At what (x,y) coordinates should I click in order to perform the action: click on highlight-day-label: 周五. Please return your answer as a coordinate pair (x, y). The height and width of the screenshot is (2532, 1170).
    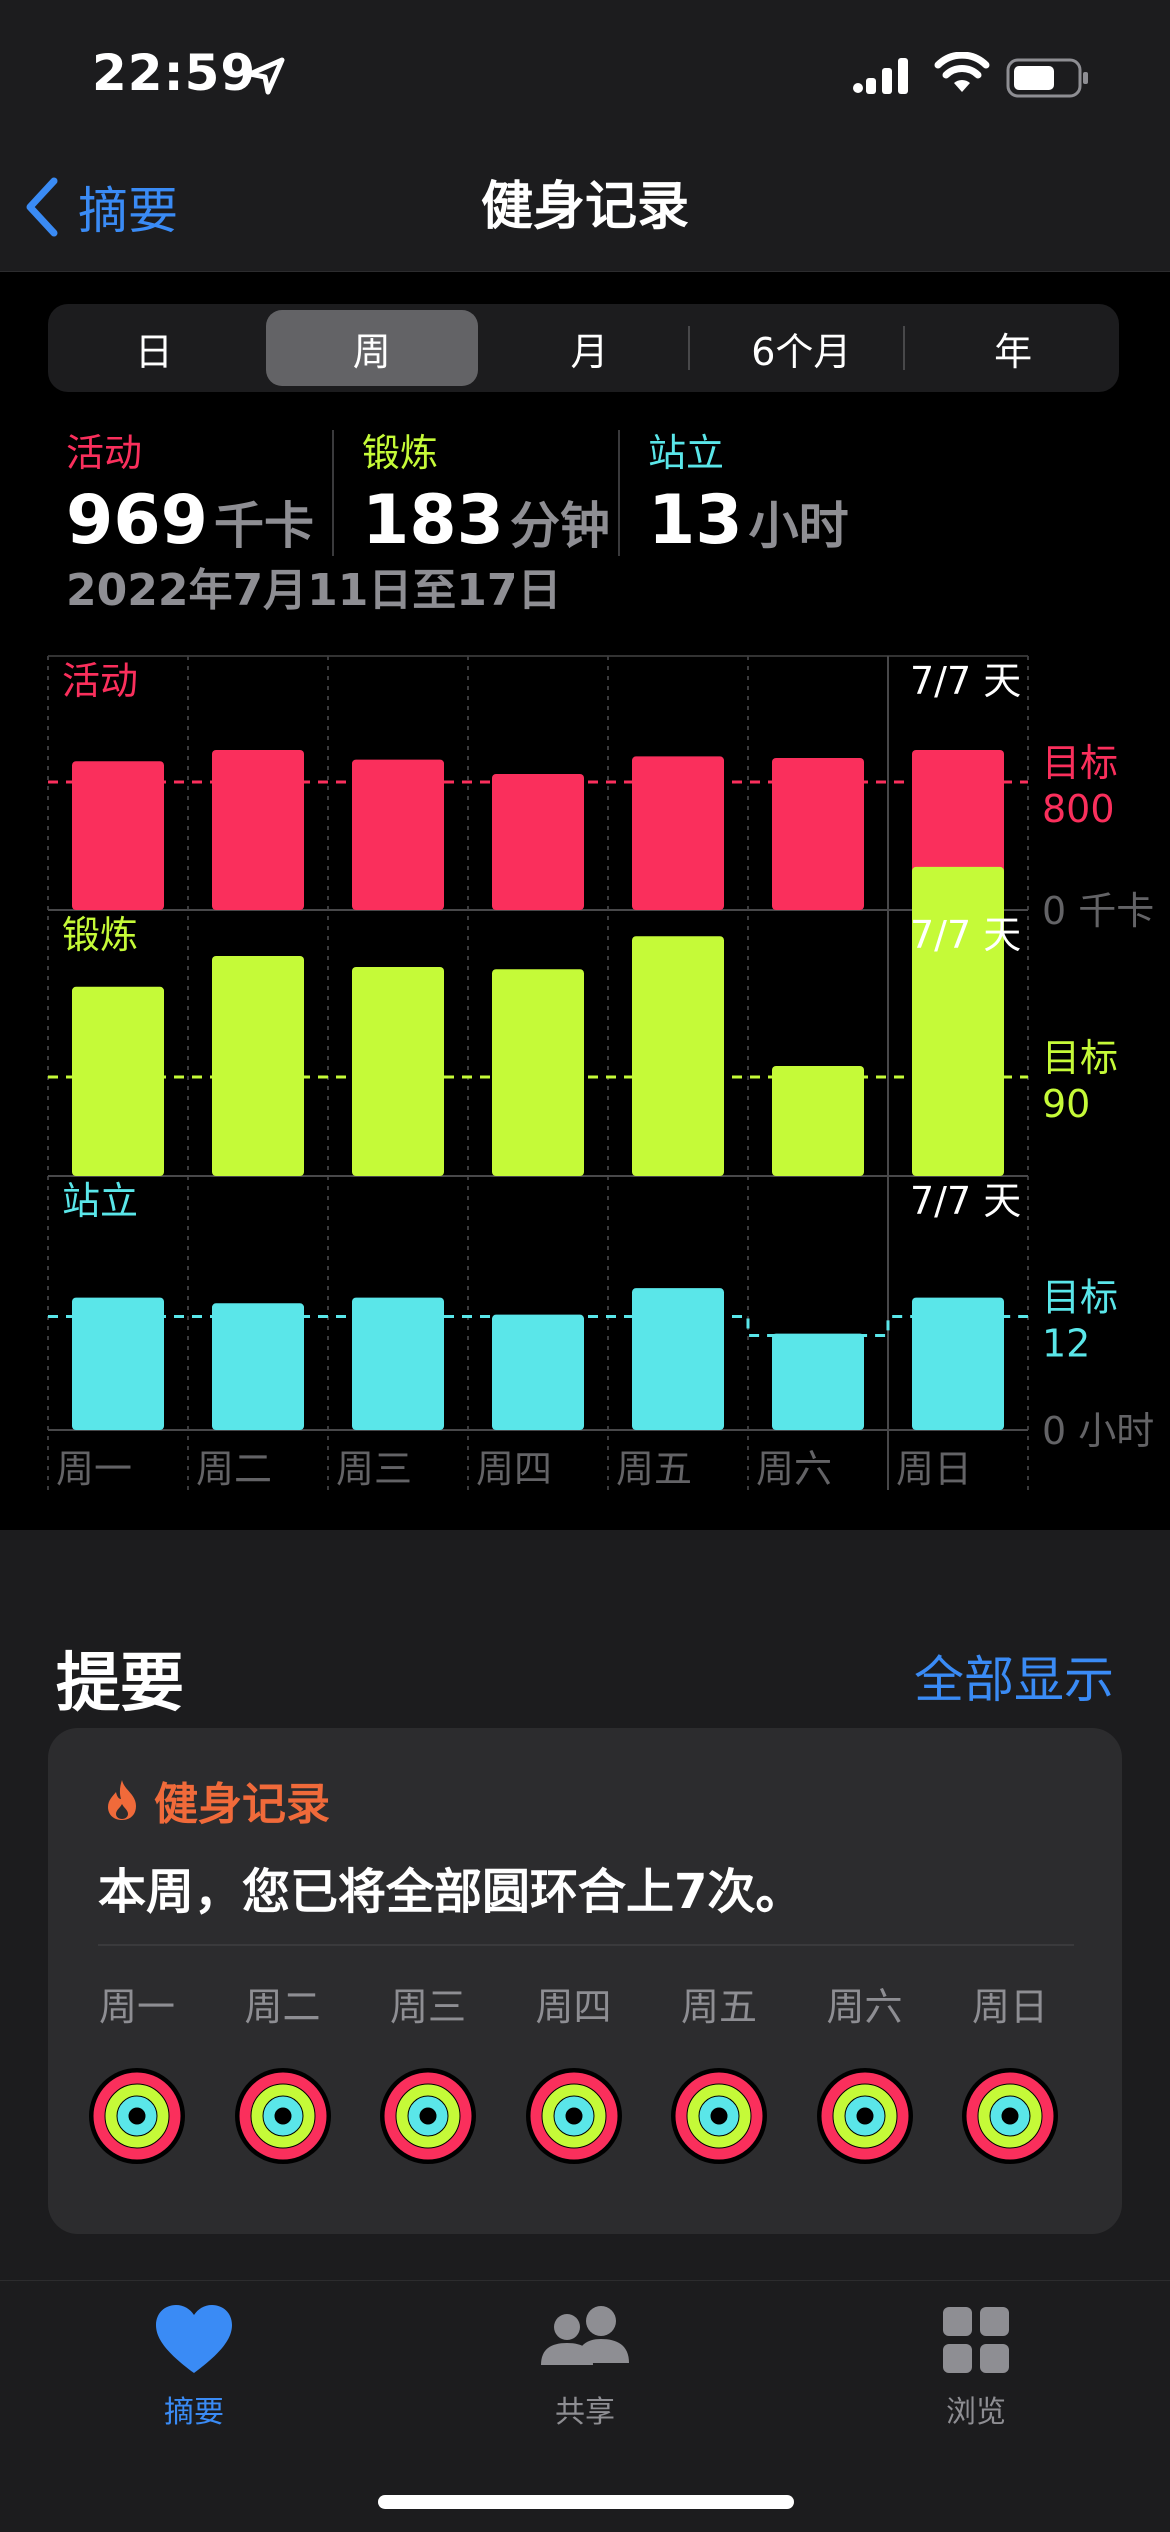
    Looking at the image, I should click on (718, 2007).